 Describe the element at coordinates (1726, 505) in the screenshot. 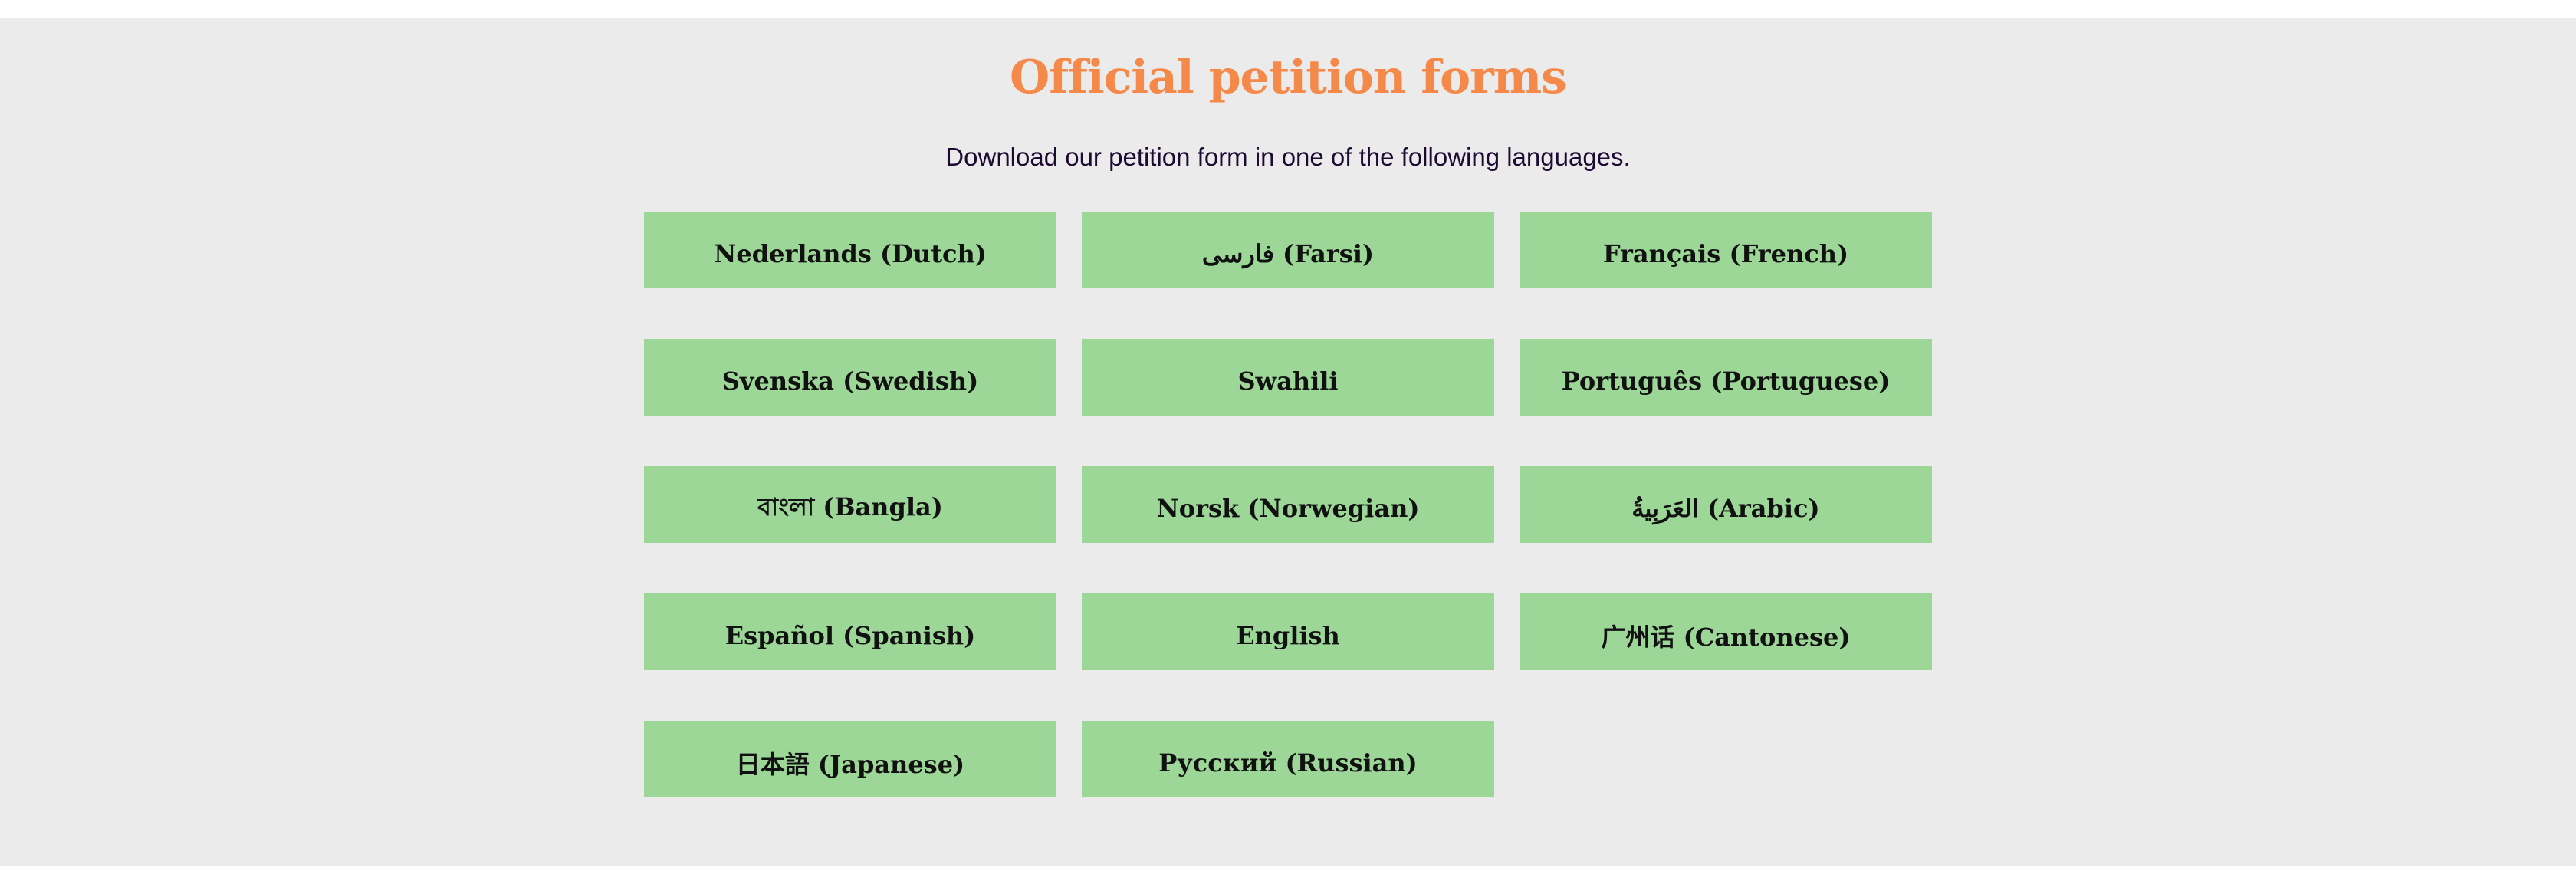

I see `download-arabic-button: العَرَبِيةُ (Arabic)` at that location.